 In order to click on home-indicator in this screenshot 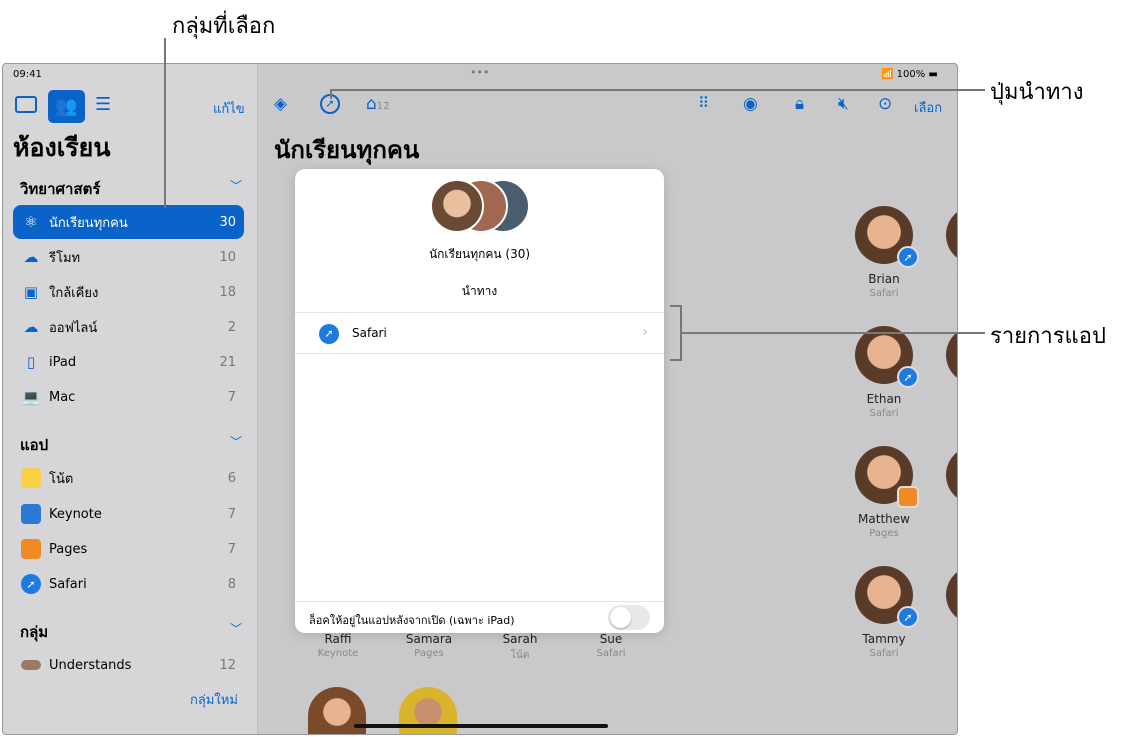, I will do `click(481, 726)`.